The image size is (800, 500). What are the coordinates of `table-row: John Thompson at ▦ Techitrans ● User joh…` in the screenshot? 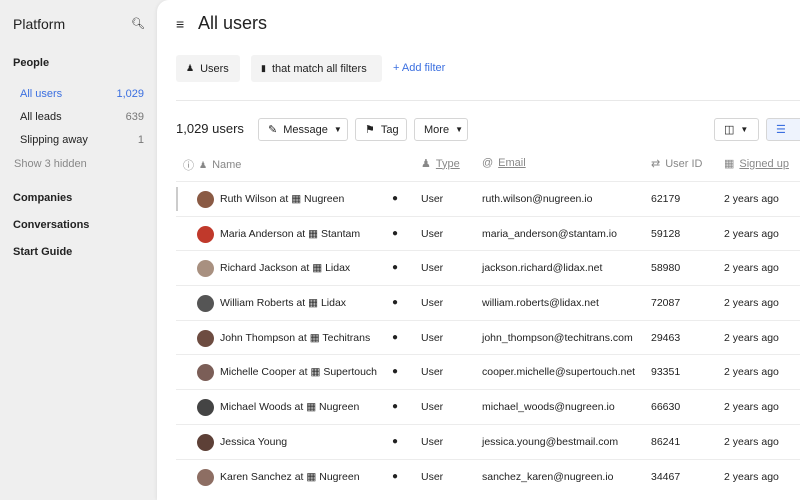 It's located at (488, 337).